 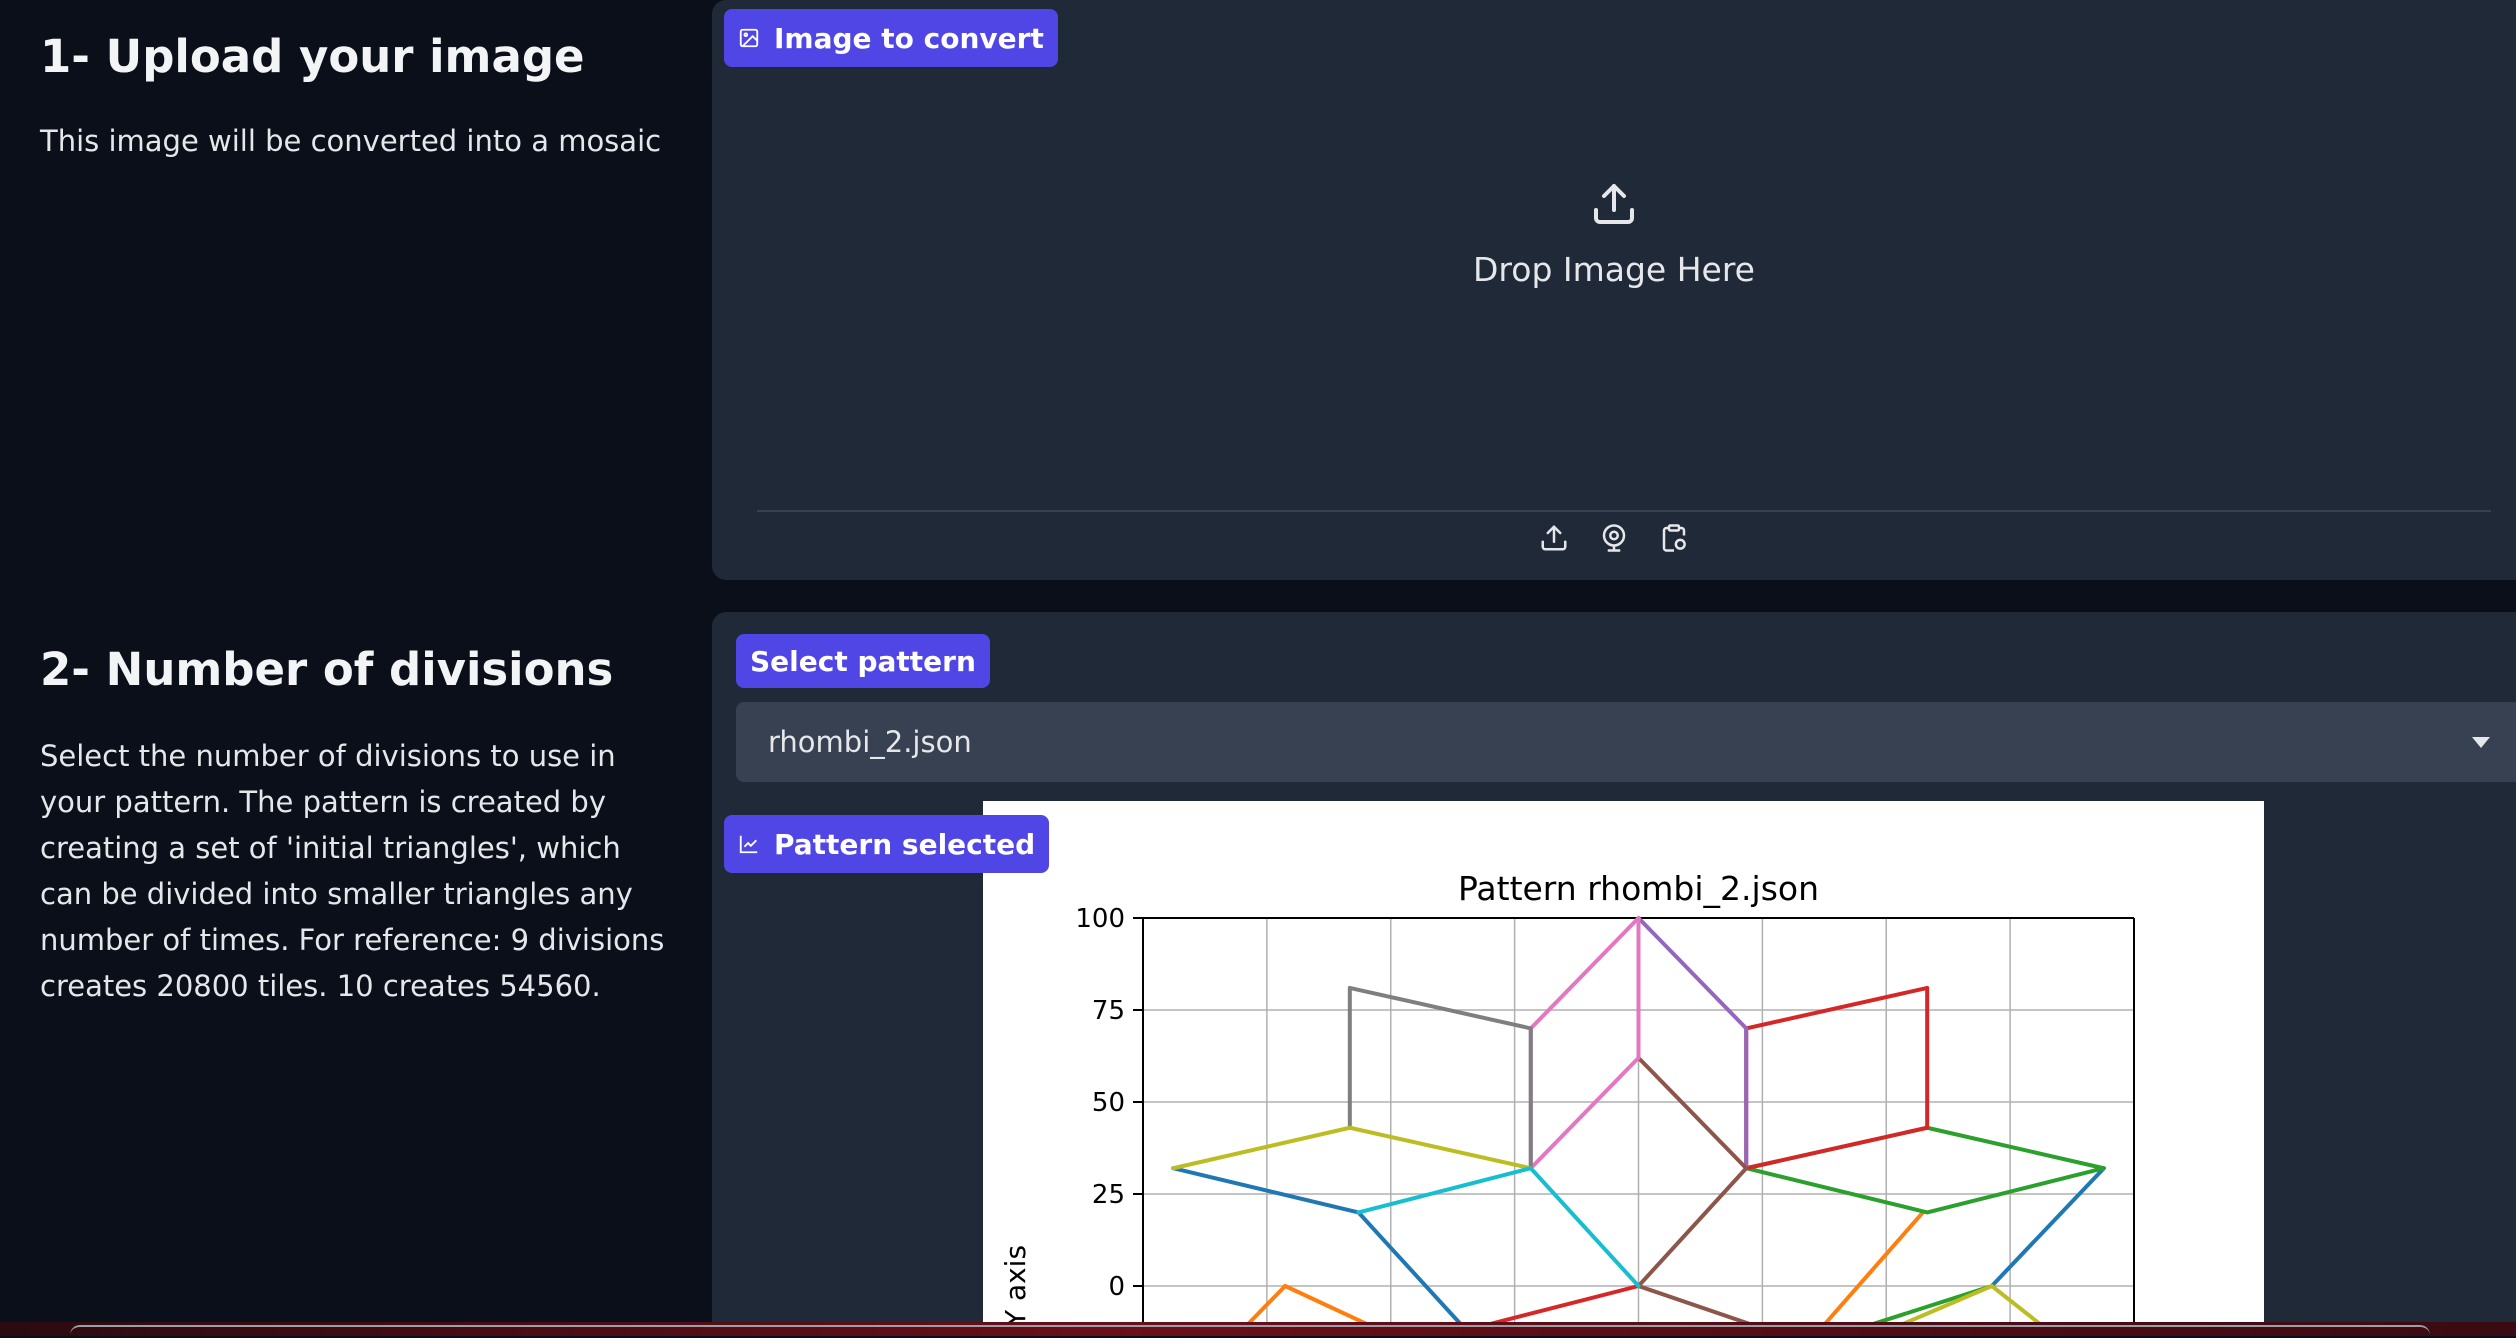 I want to click on y-tick-label: 50, so click(x=1108, y=1103).